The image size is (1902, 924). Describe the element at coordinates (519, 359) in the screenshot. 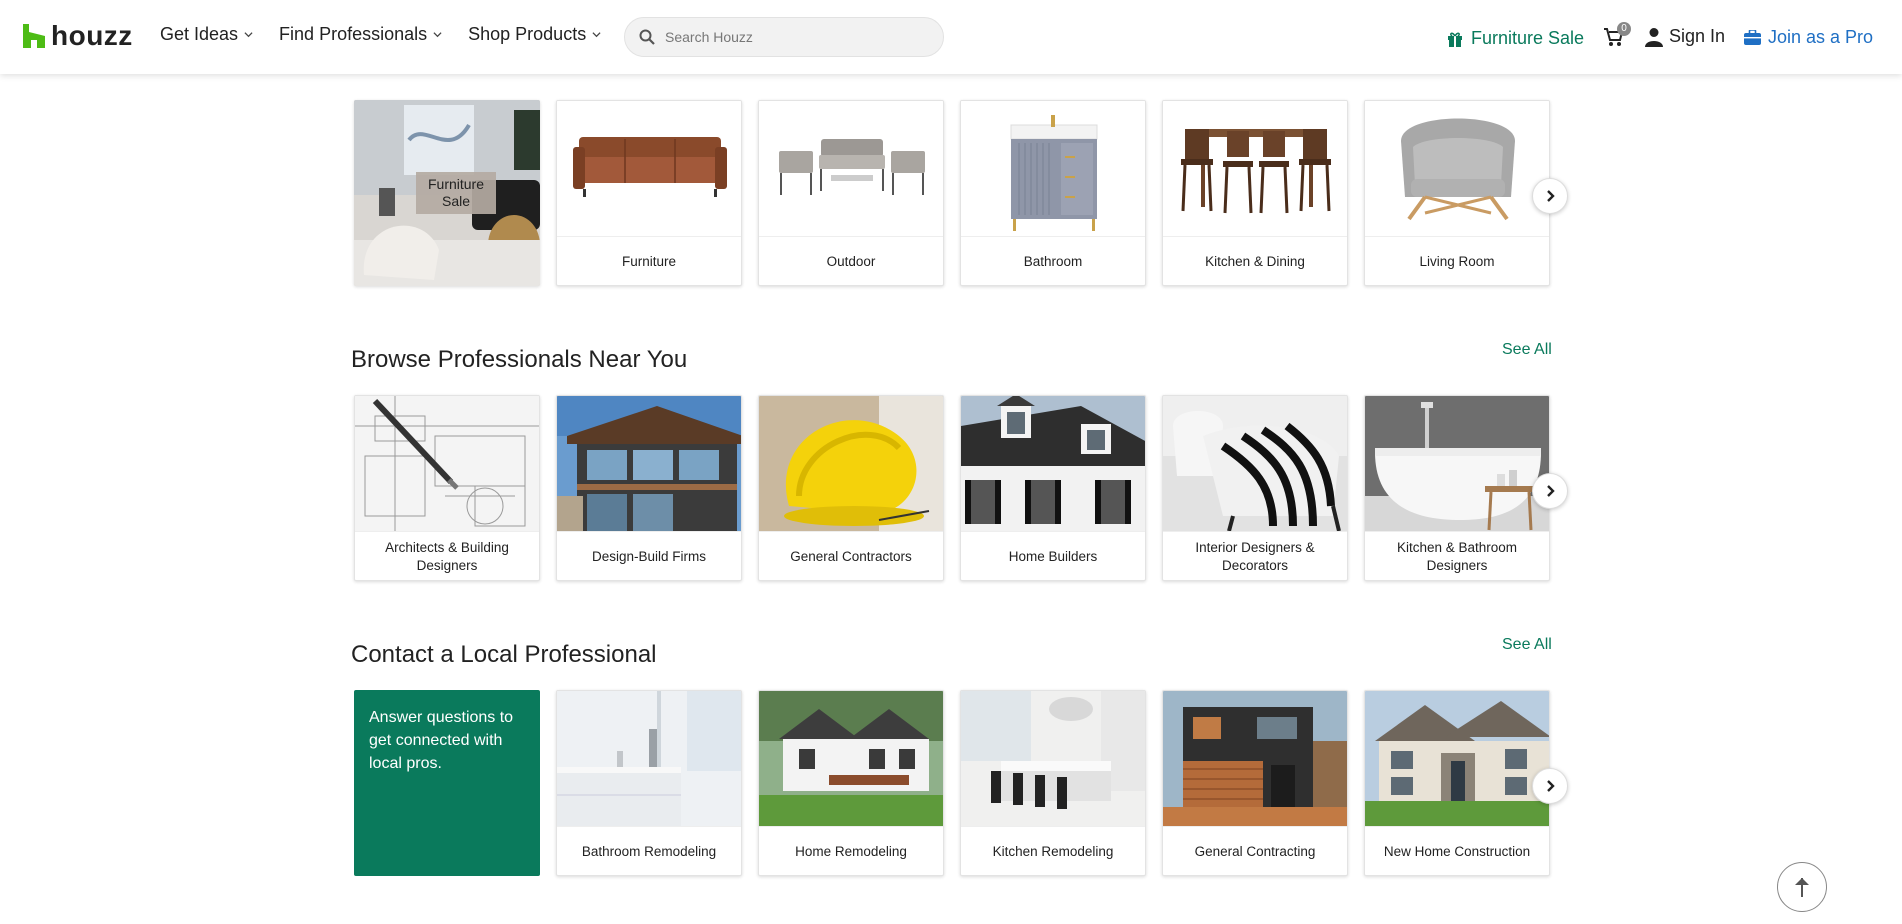

I see `browse-section-title: Browse Professionals Near You` at that location.